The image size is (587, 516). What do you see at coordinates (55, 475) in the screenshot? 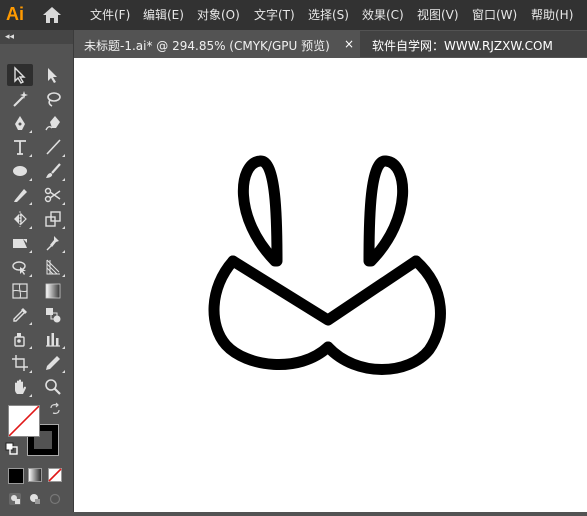
I see `none-mode-button` at bounding box center [55, 475].